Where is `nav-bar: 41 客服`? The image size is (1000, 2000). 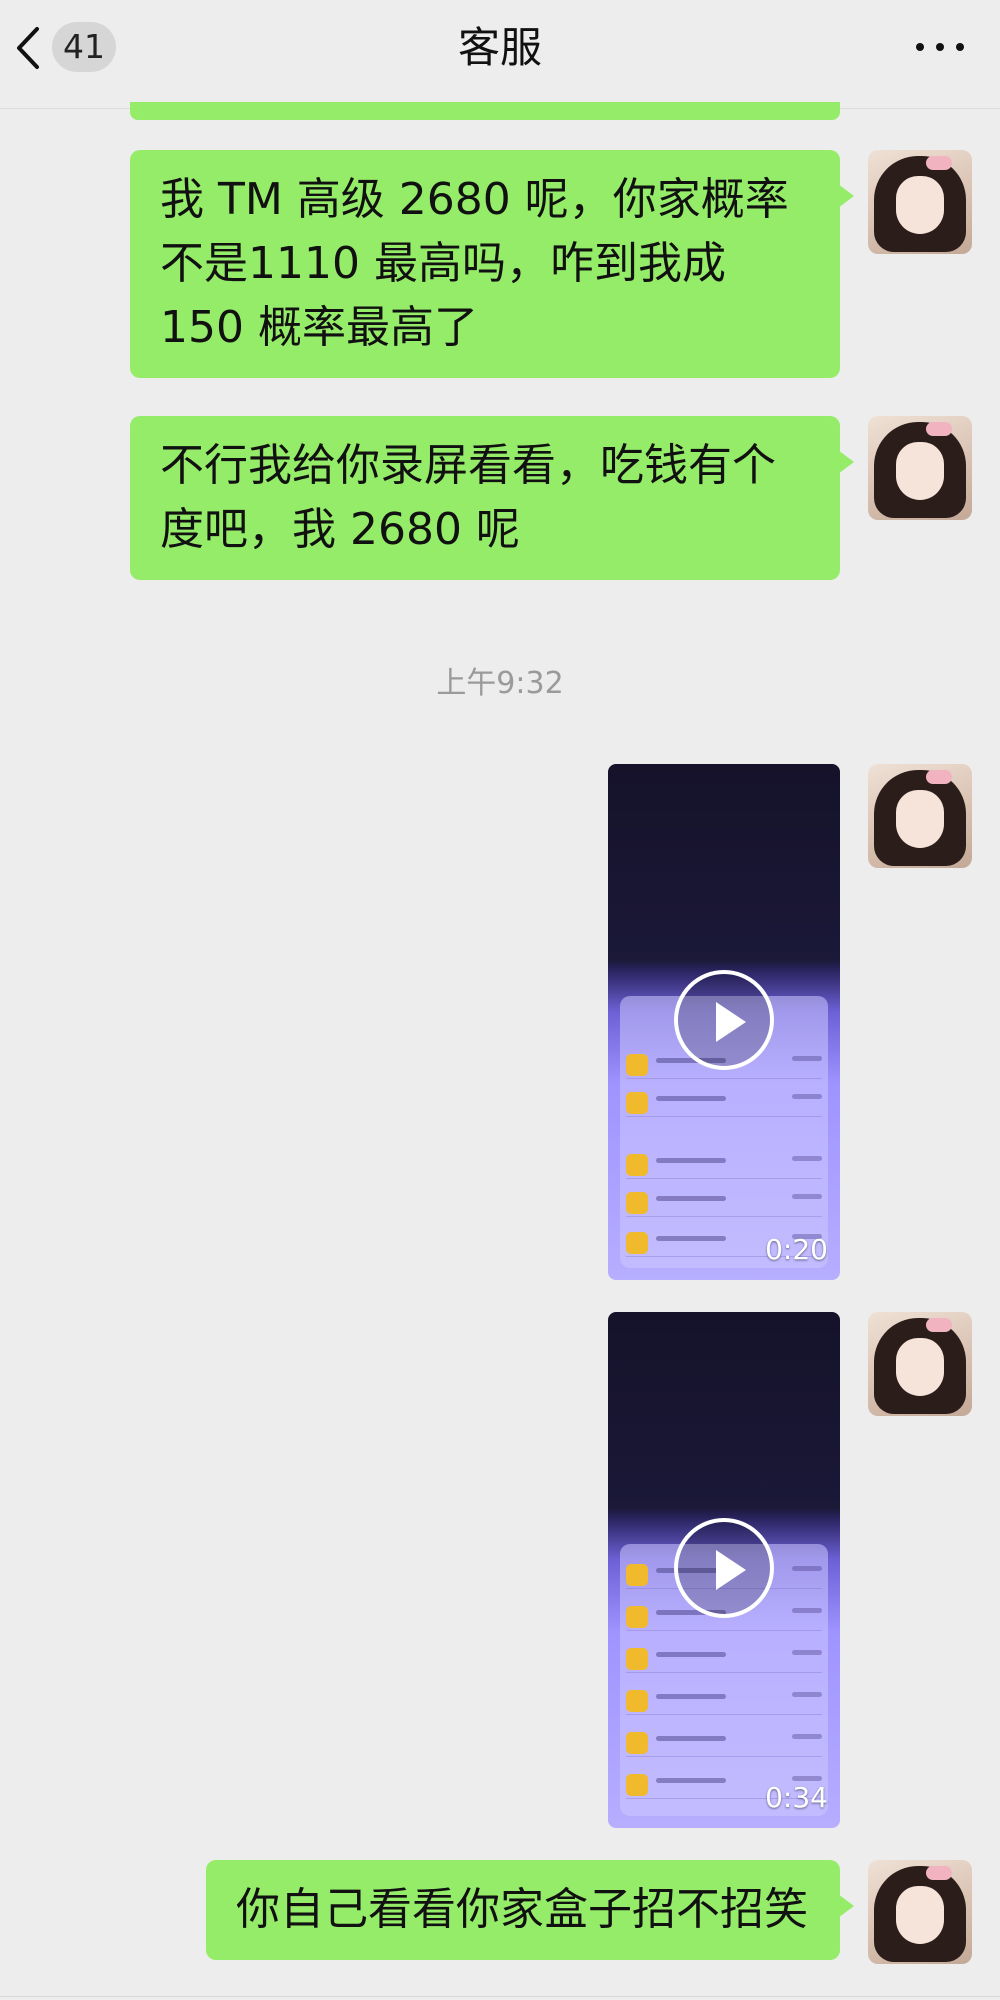
nav-bar: 41 客服 is located at coordinates (500, 54).